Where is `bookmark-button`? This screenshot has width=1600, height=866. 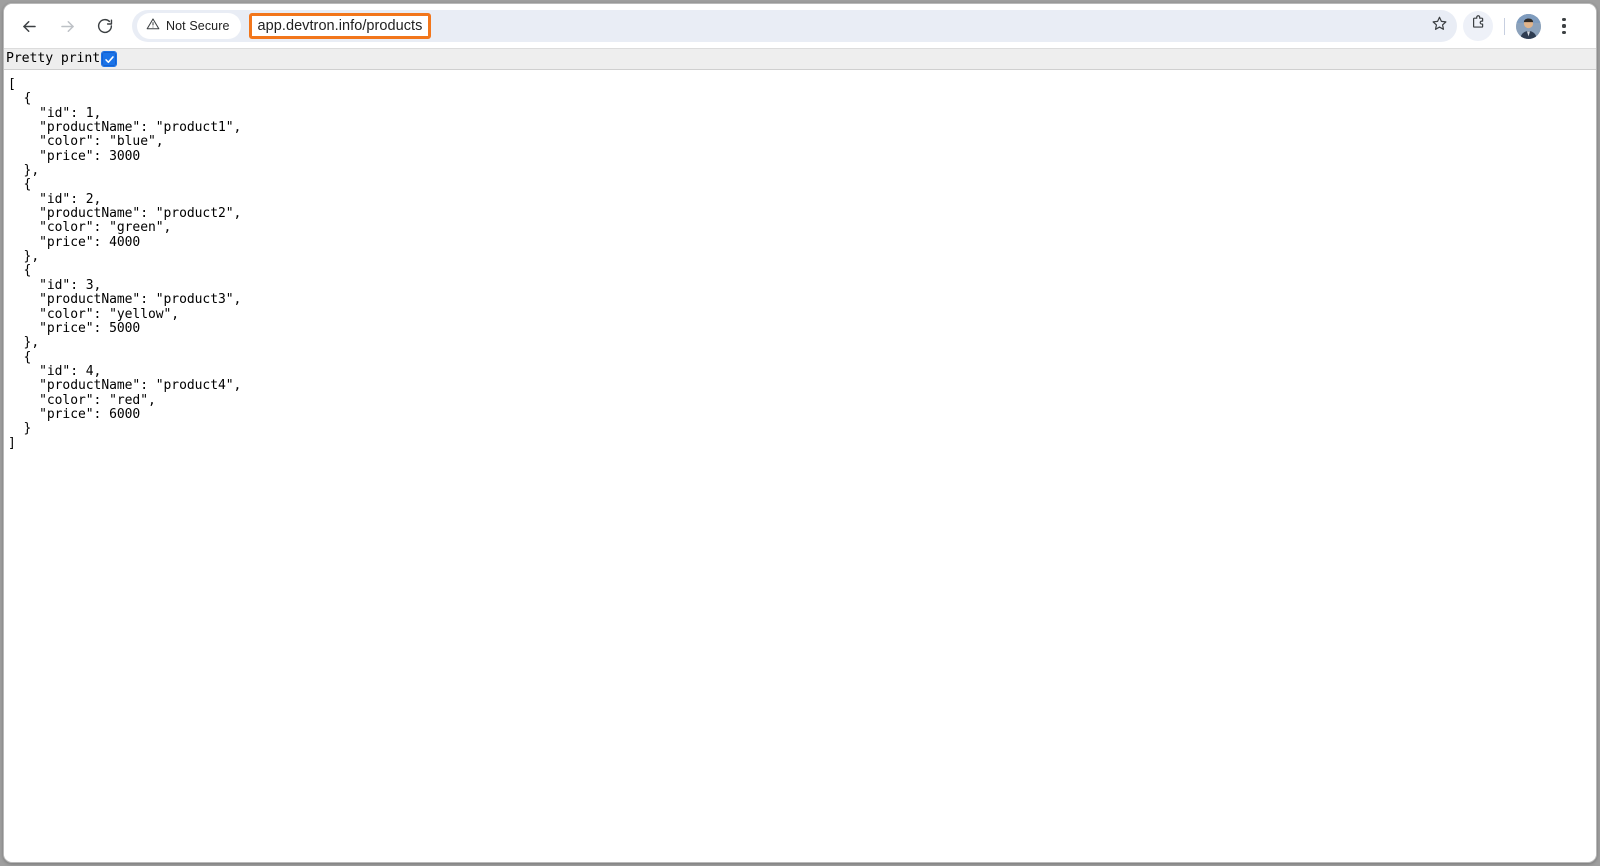
bookmark-button is located at coordinates (1439, 26).